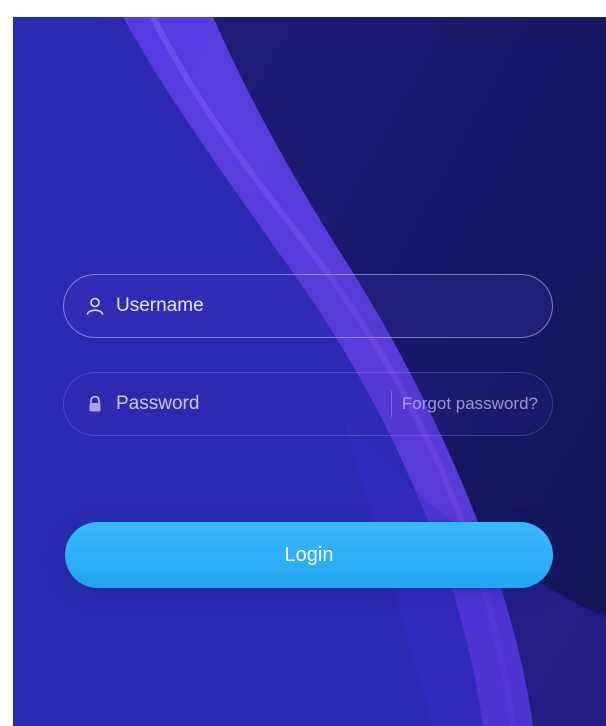  Describe the element at coordinates (391, 404) in the screenshot. I see `field-divider` at that location.